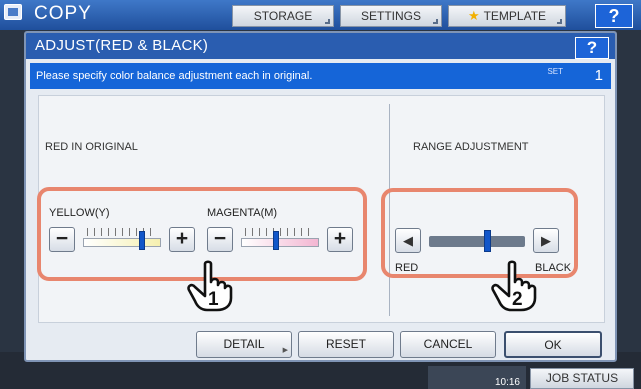 The width and height of the screenshot is (641, 389). Describe the element at coordinates (13, 12) in the screenshot. I see `copy-icon` at that location.